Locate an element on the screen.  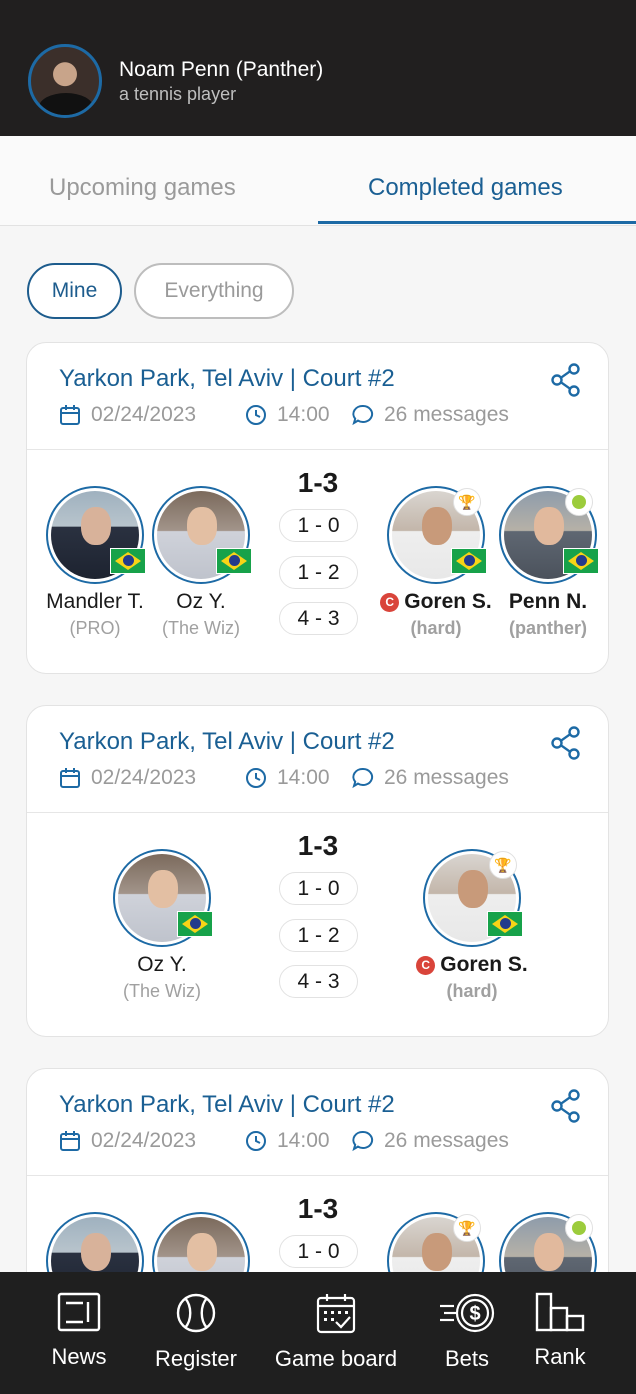
nav-register-label: Register is located at coordinates (196, 1358).